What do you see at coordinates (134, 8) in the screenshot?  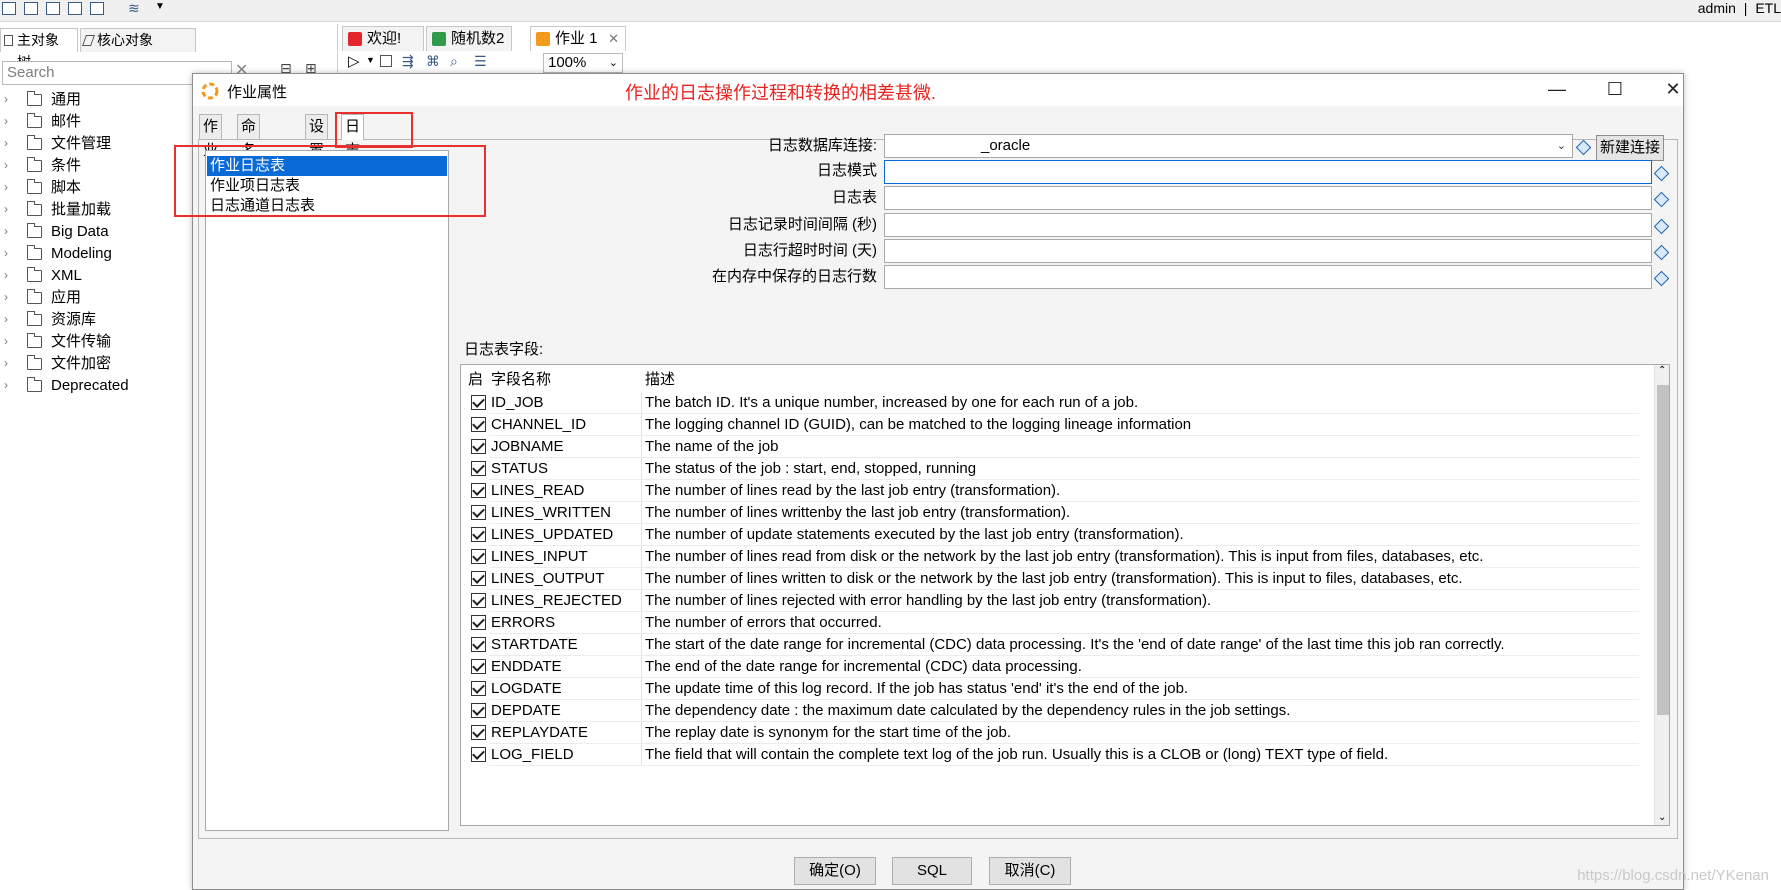 I see `layers-icon: ≋` at bounding box center [134, 8].